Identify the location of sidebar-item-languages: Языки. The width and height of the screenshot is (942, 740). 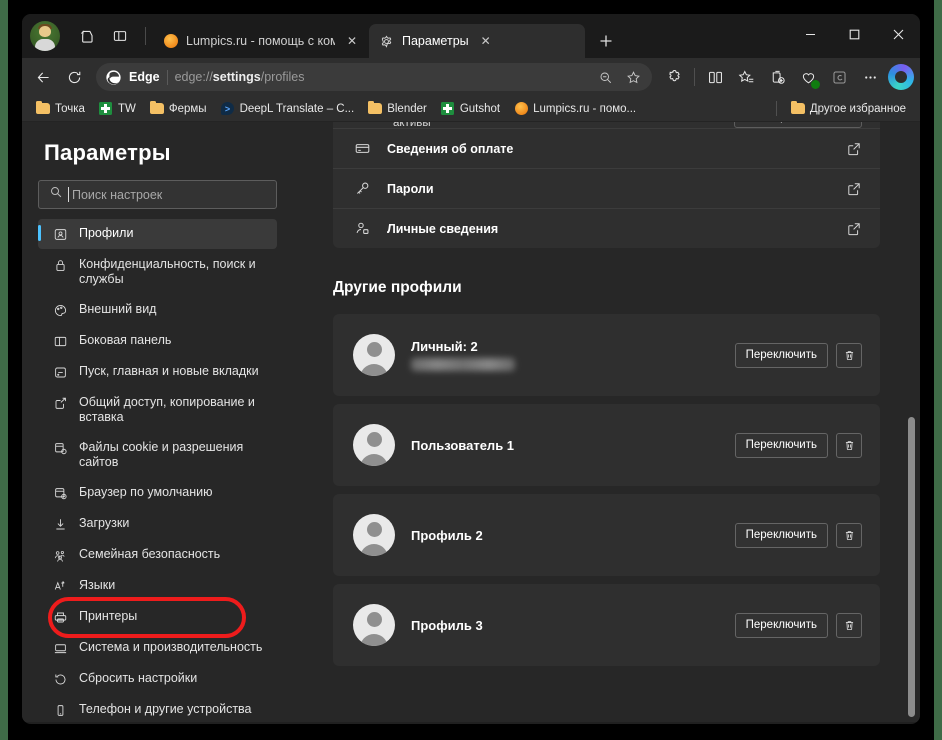
(157, 586).